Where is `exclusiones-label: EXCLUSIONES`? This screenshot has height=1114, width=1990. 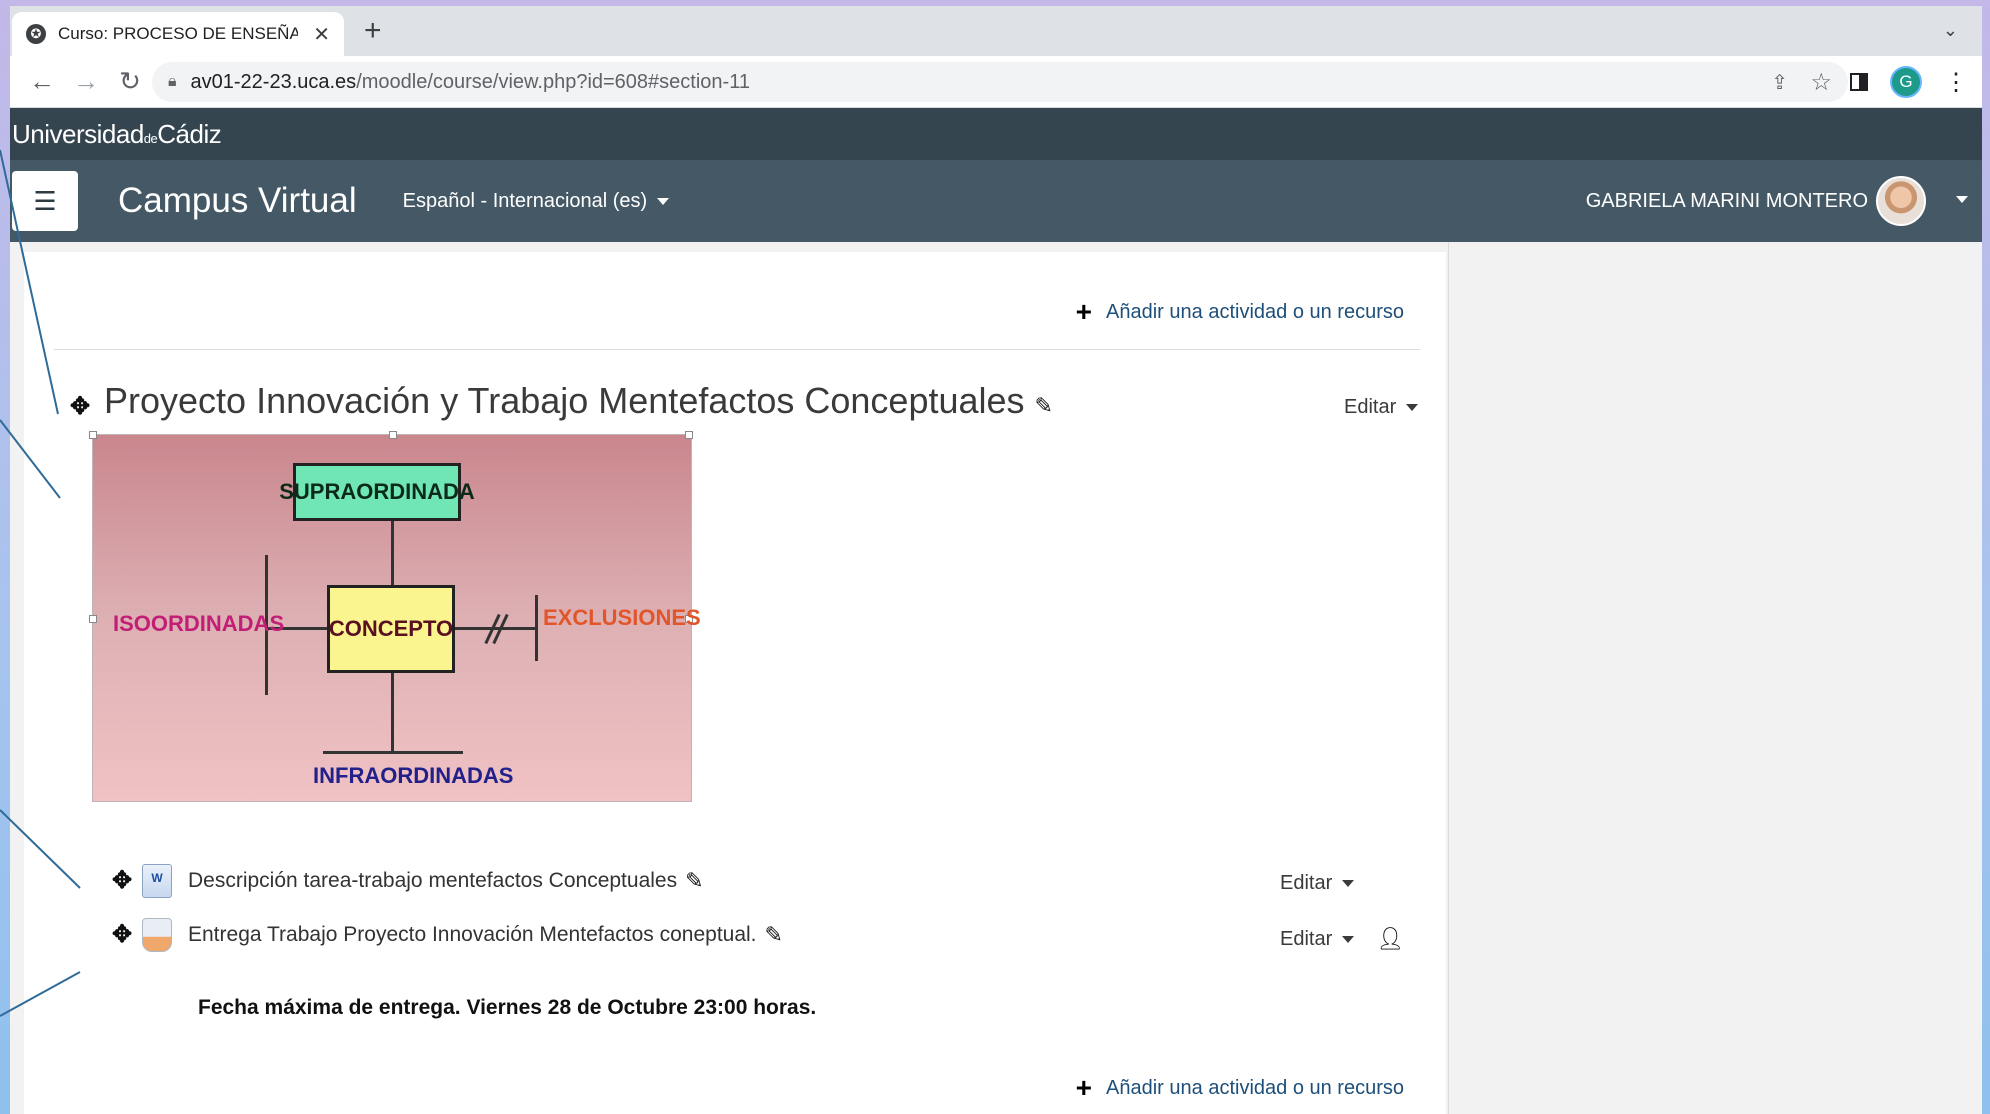
exclusiones-label: EXCLUSIONES is located at coordinates (622, 617).